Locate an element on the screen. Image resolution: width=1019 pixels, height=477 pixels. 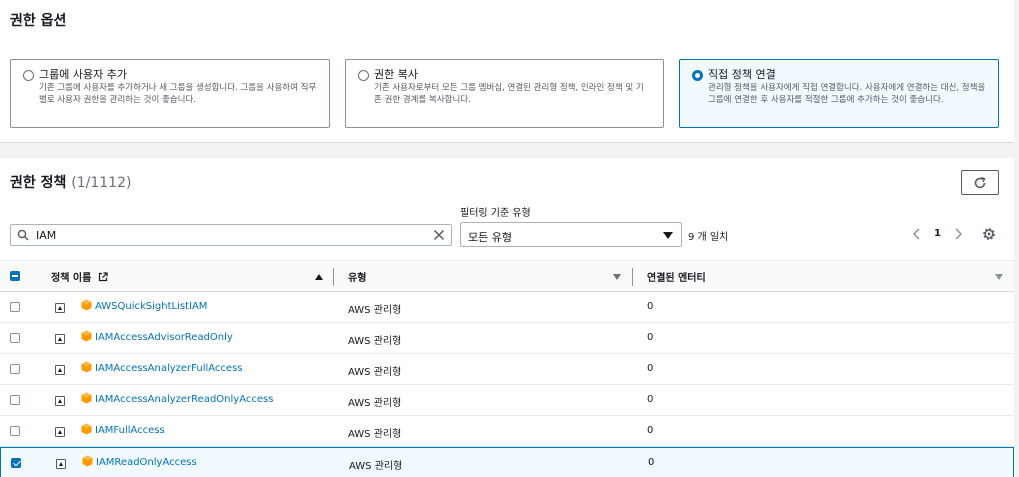
select-all-checkbox is located at coordinates (15, 276).